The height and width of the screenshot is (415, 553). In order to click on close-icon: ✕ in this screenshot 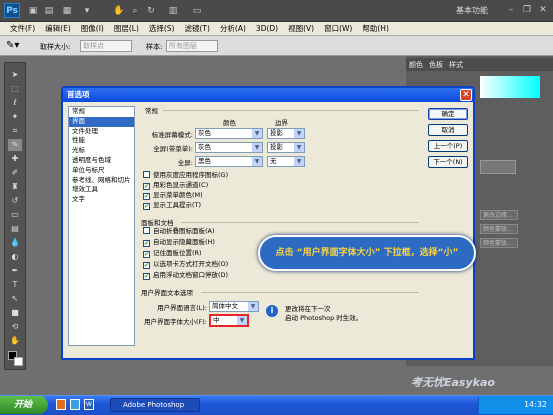, I will do `click(543, 10)`.